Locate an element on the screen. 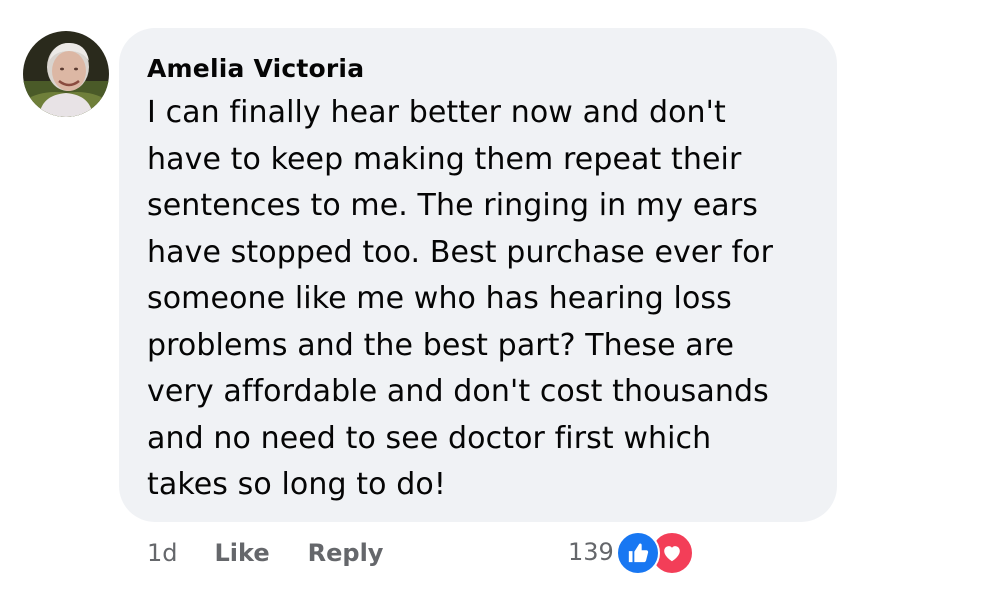 The image size is (1000, 600). reply-button: Reply is located at coordinates (346, 553).